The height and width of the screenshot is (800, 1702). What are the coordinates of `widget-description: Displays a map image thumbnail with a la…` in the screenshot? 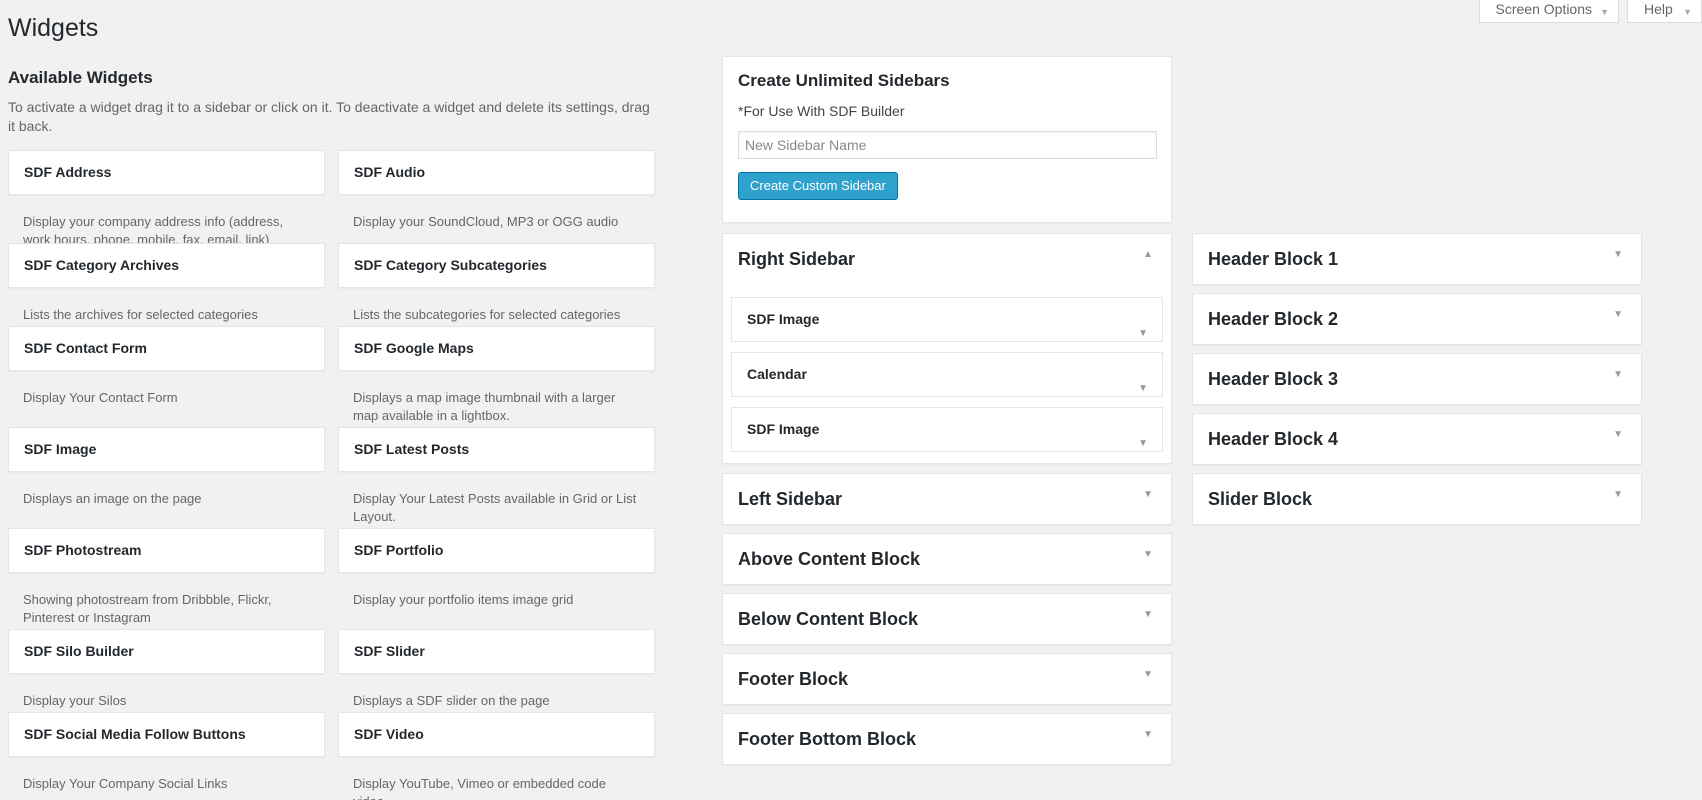 It's located at (484, 406).